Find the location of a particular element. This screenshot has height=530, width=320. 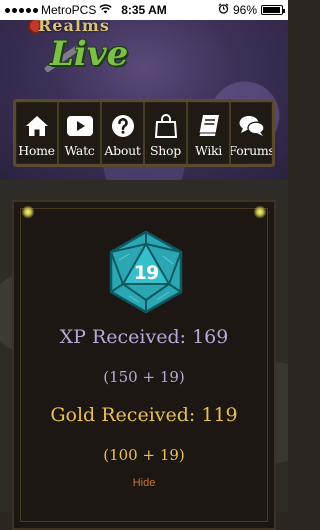

nav-item-shop: Shop is located at coordinates (166, 133).